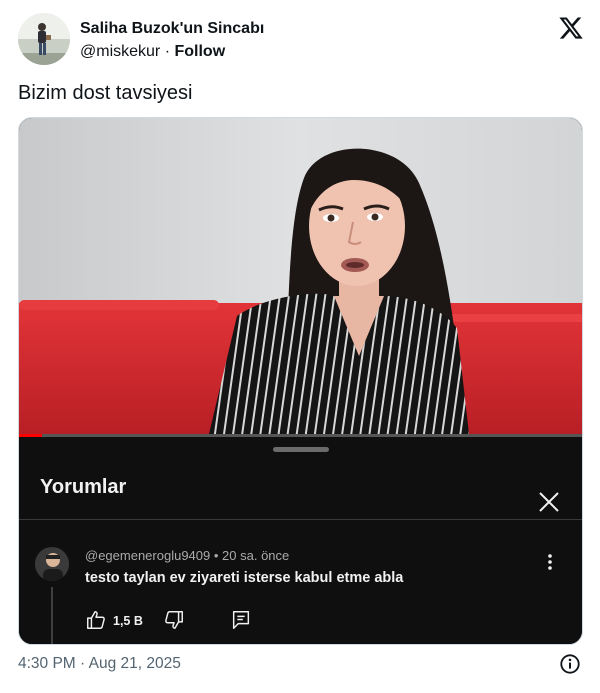 The width and height of the screenshot is (600, 693). Describe the element at coordinates (83, 487) in the screenshot. I see `comments-title: Yorumlar` at that location.